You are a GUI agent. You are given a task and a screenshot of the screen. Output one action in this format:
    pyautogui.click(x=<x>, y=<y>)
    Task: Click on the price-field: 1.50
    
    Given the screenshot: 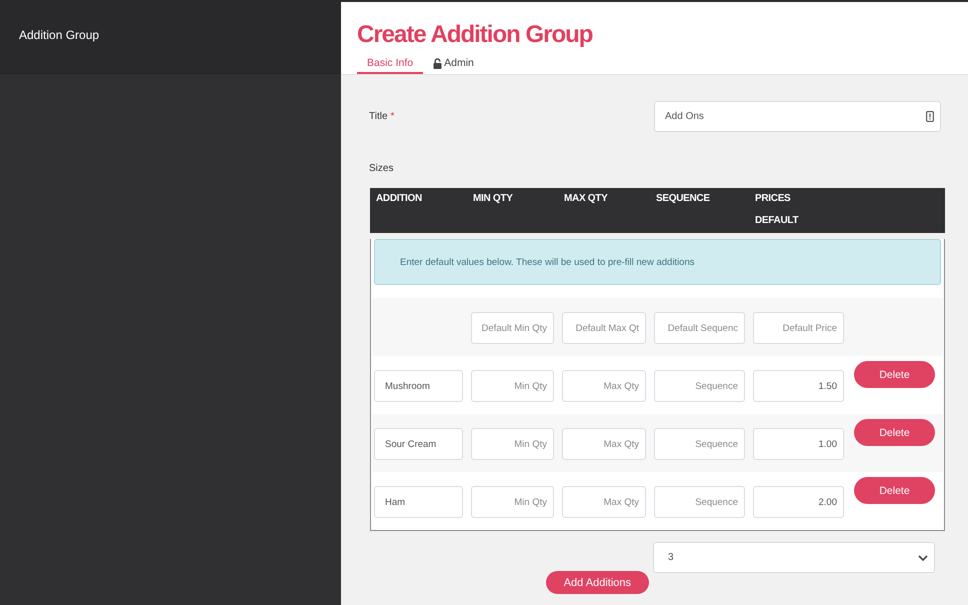 What is the action you would take?
    pyautogui.click(x=798, y=386)
    